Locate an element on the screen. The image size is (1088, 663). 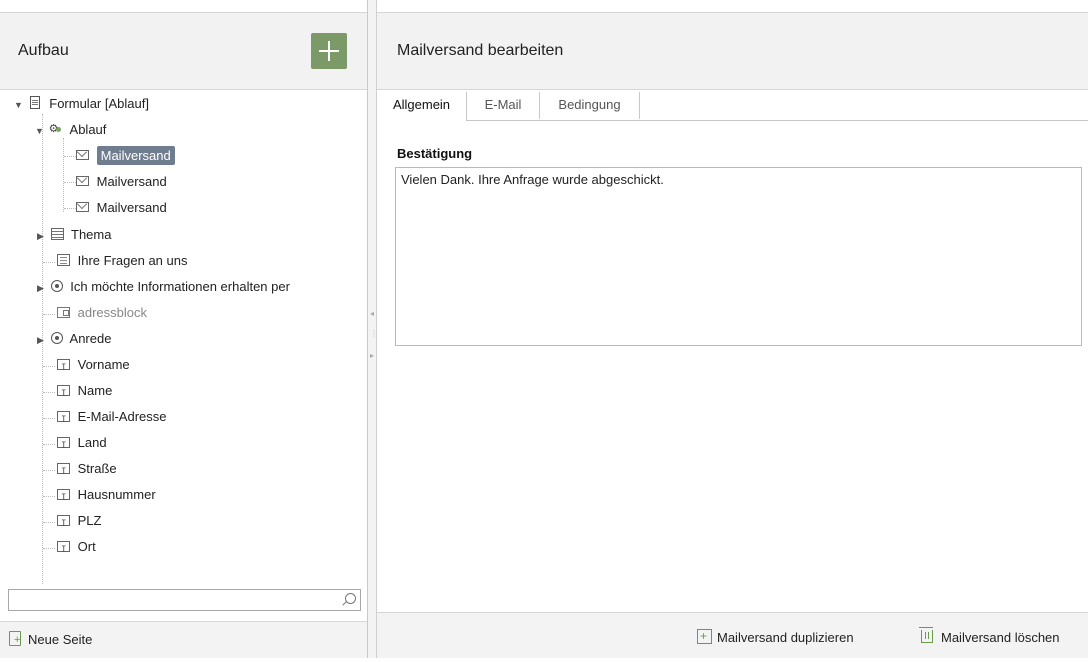
address-block-icon is located at coordinates (63, 312).